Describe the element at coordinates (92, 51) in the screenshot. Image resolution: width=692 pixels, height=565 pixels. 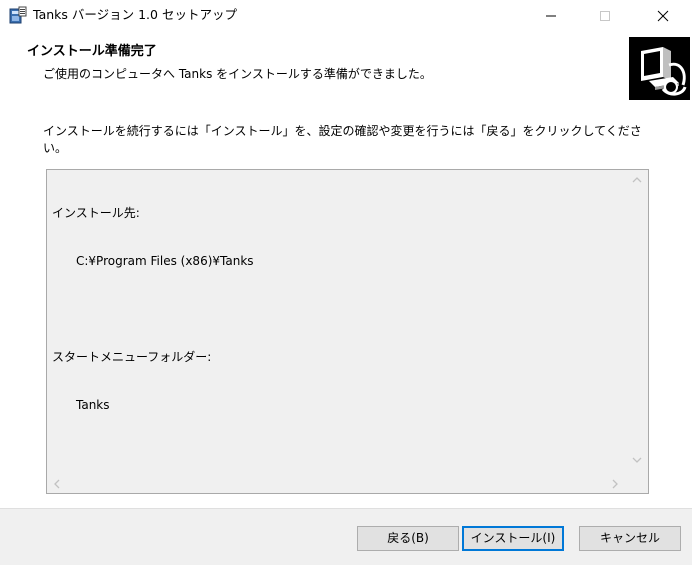
I see `page-title: インストール準備完了` at that location.